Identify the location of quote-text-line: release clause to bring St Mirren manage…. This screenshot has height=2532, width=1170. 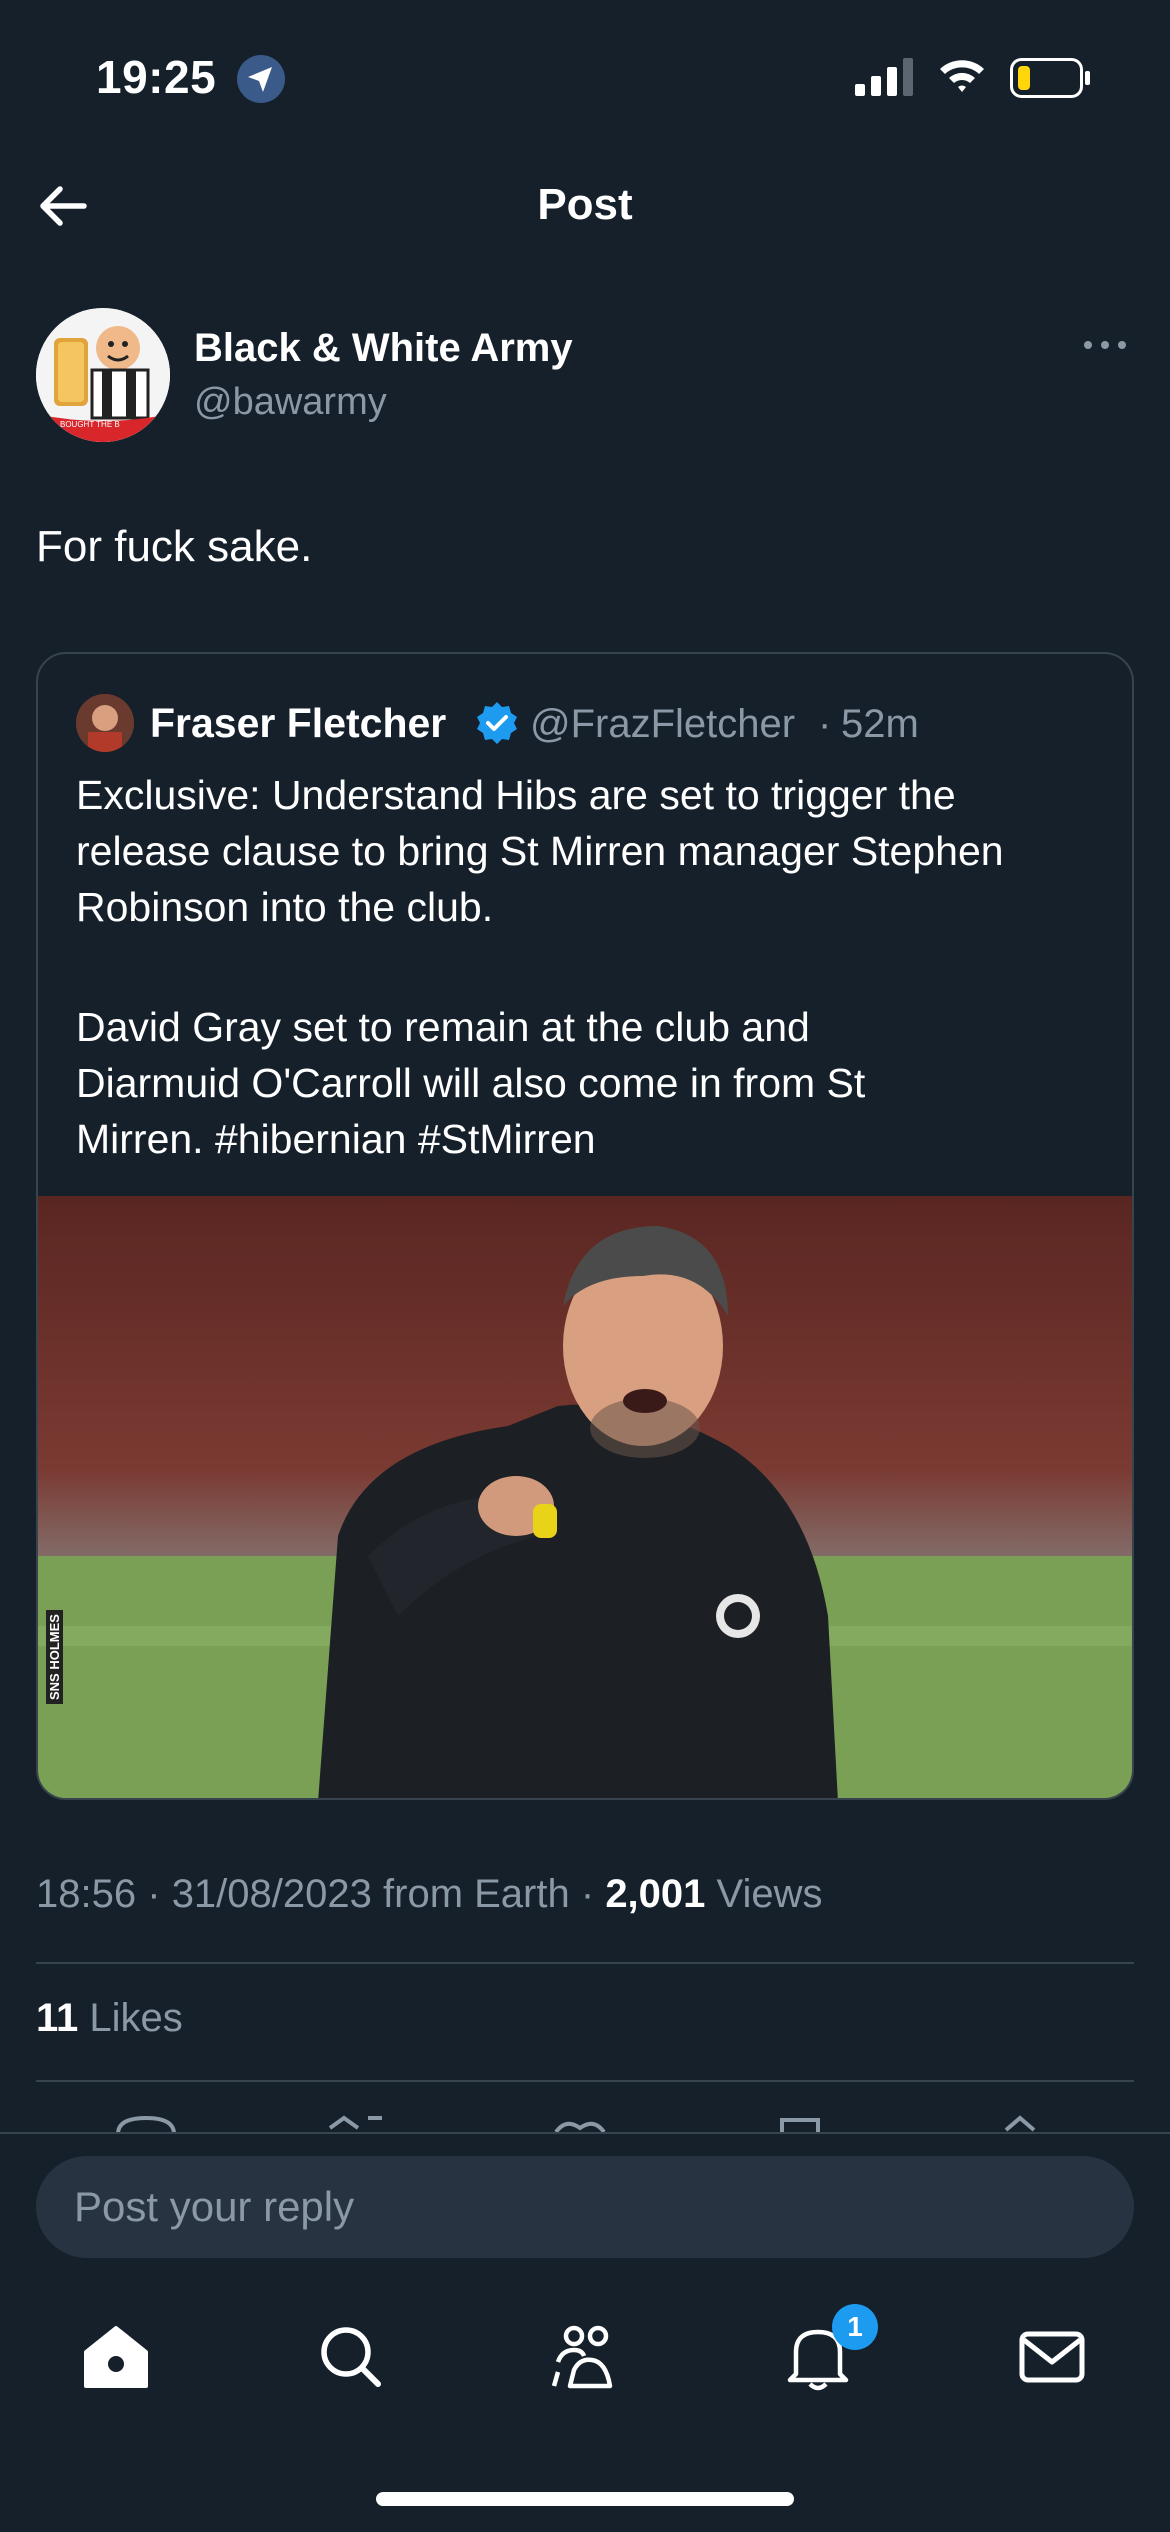
(540, 851).